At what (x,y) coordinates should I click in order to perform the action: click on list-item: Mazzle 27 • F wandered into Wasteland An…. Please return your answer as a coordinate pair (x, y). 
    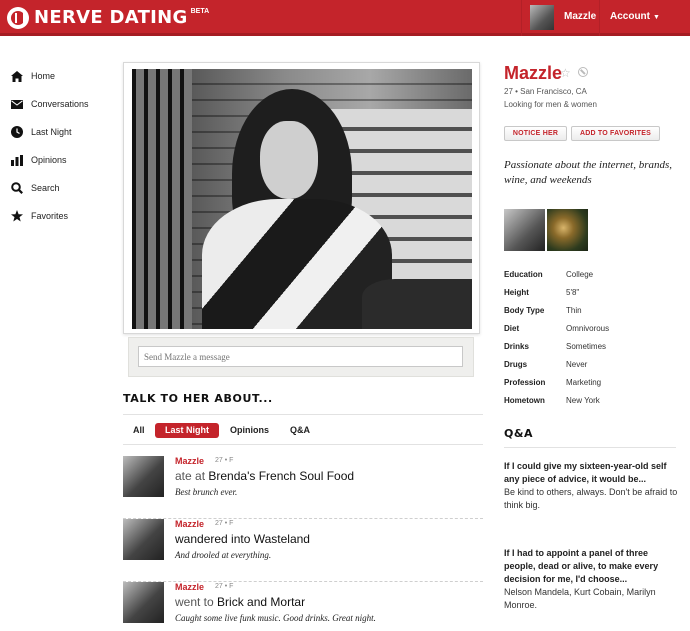
    Looking at the image, I should click on (303, 550).